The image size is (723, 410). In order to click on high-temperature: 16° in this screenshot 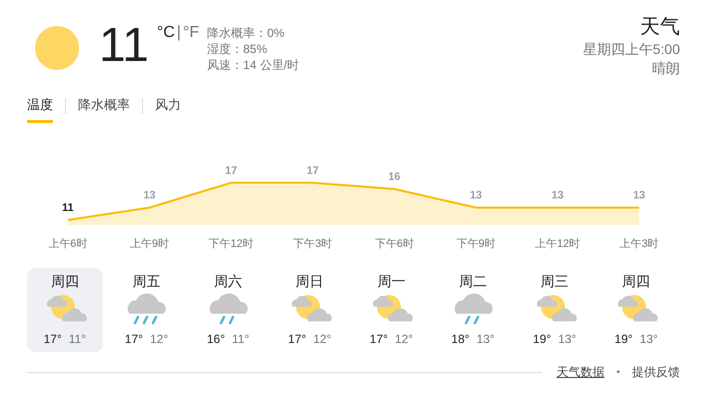, I will do `click(215, 339)`.